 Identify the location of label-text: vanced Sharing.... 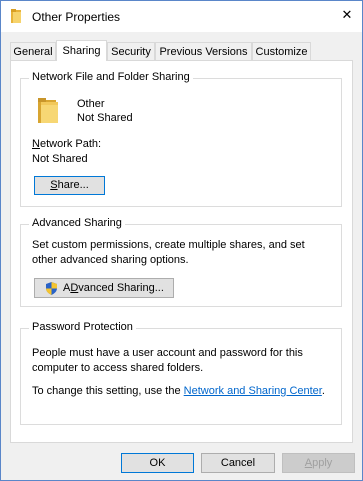
(121, 288).